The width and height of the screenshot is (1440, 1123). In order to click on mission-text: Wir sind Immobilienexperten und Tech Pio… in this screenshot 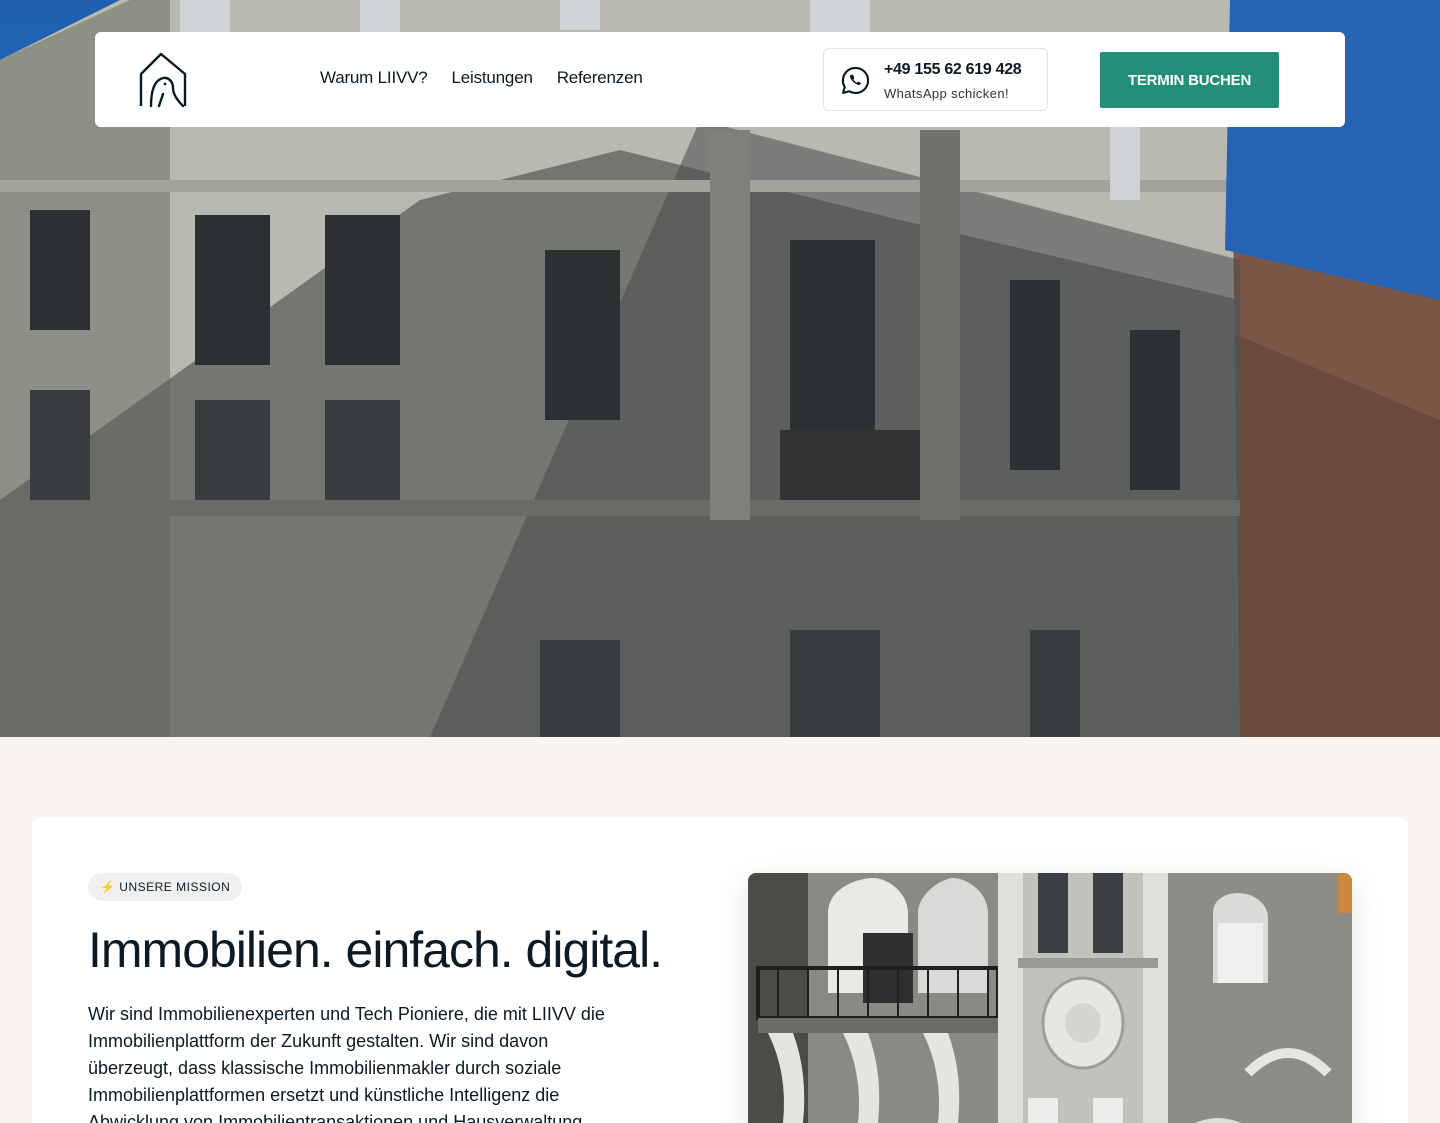, I will do `click(346, 1063)`.